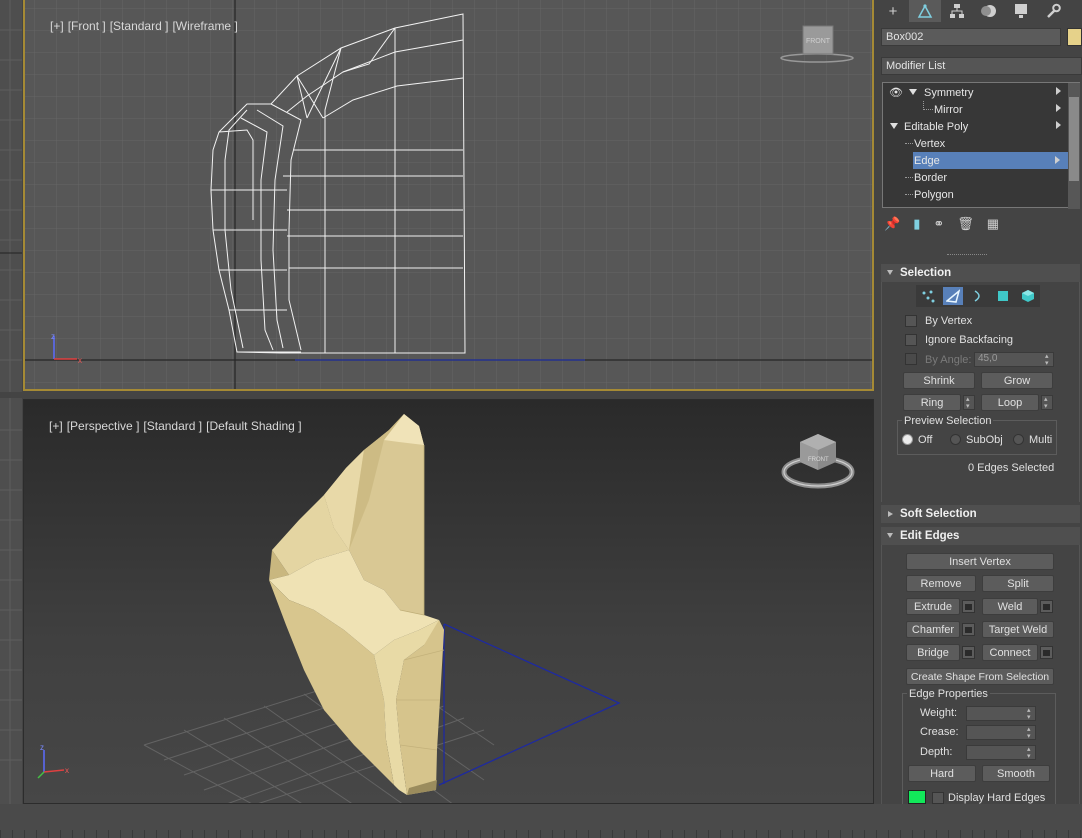 This screenshot has width=1082, height=838. What do you see at coordinates (938, 798) in the screenshot?
I see `display-hard-edges-checkbox` at bounding box center [938, 798].